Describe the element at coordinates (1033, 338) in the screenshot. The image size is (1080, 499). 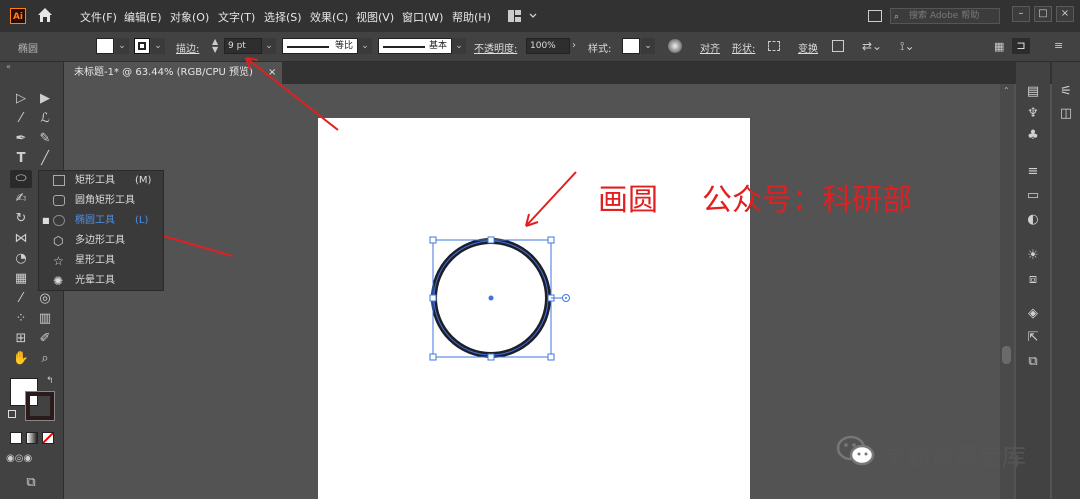
I see `asset-export-panel-icon: ⇱` at that location.